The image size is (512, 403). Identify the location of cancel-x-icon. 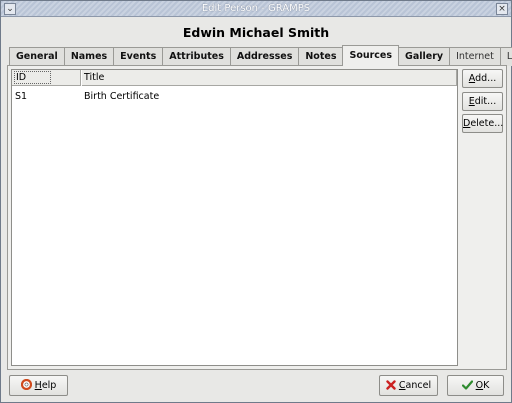
(391, 387).